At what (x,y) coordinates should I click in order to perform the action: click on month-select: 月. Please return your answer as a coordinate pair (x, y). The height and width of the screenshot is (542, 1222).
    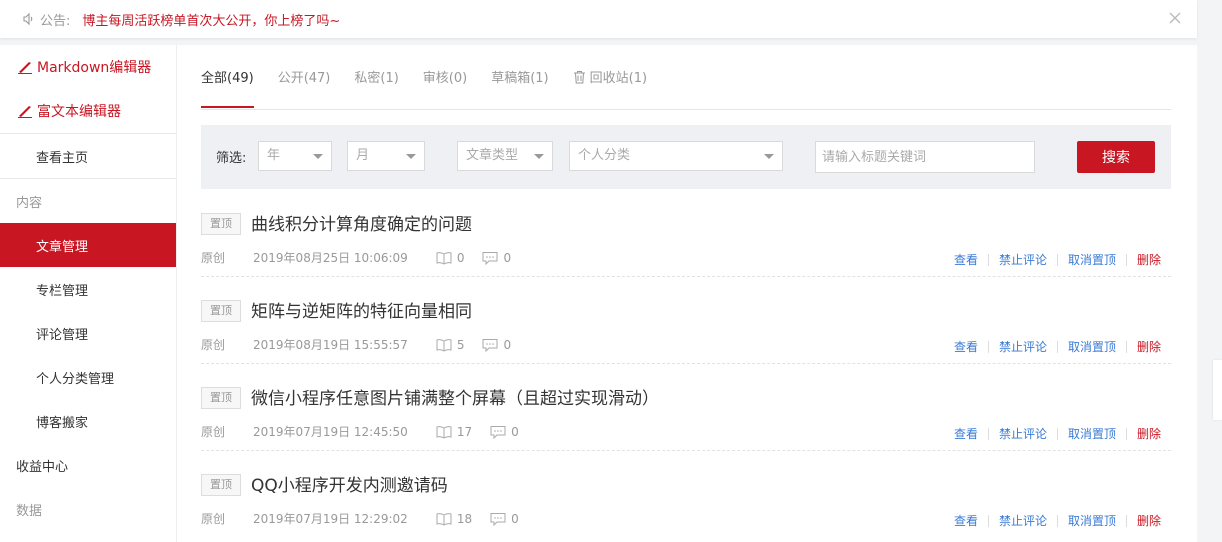
    Looking at the image, I should click on (386, 156).